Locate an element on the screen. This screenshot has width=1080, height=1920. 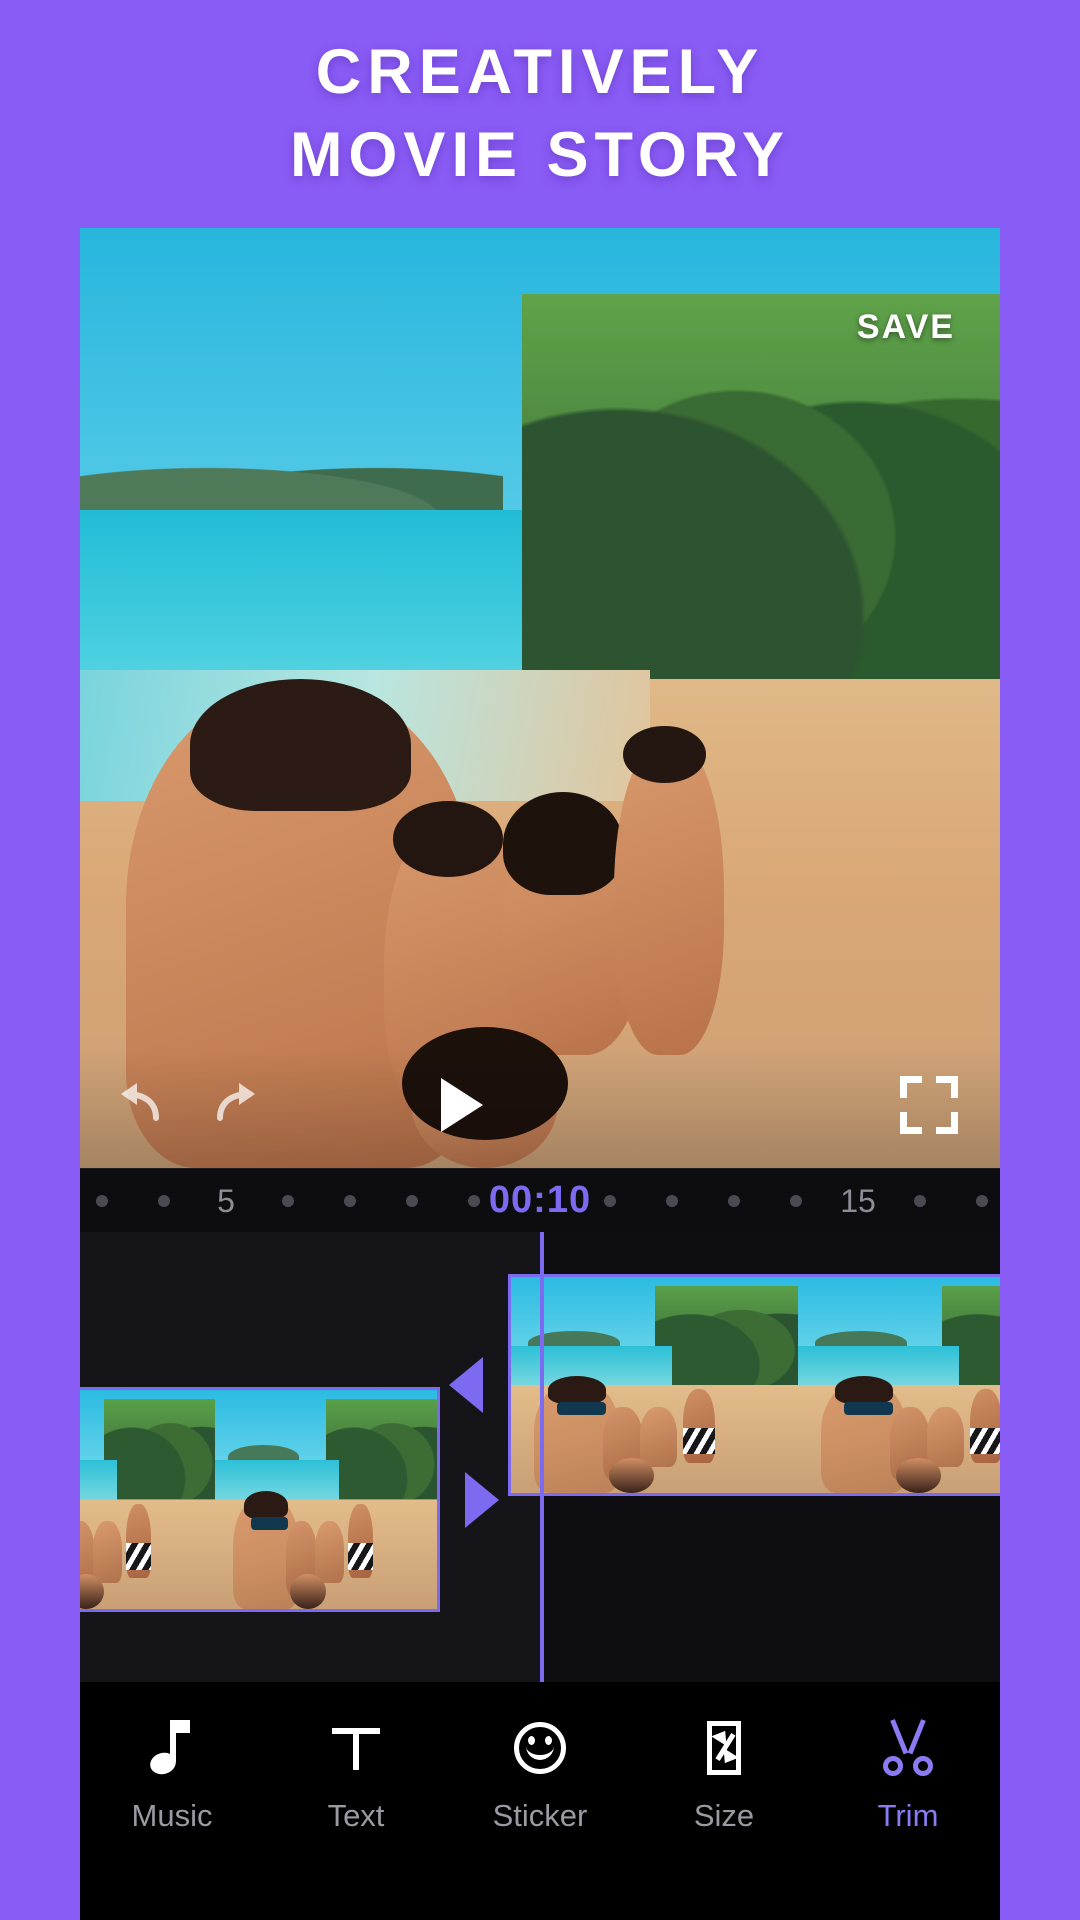
clip-right-trim-handle is located at coordinates (466, 1385).